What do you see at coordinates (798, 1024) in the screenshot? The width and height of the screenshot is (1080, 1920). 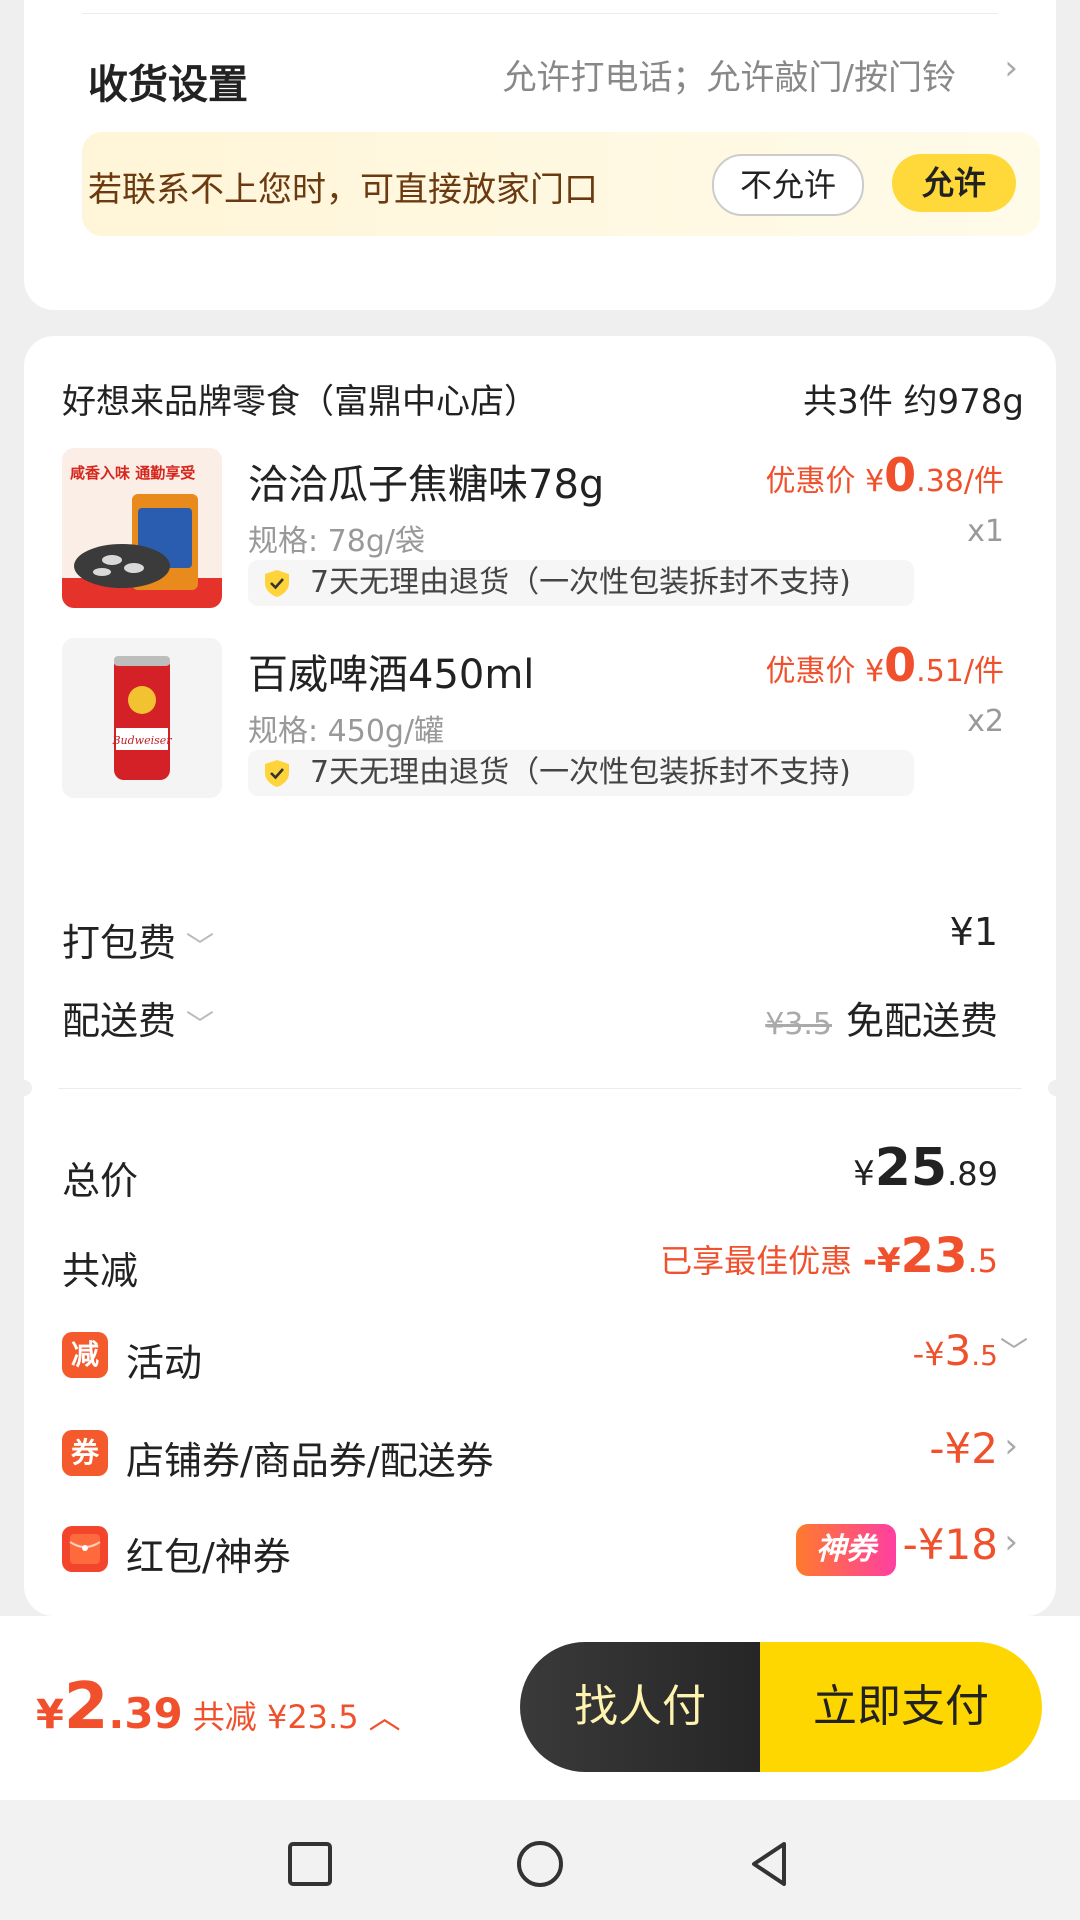 I see `delivery-fee-original: ¥3.5` at bounding box center [798, 1024].